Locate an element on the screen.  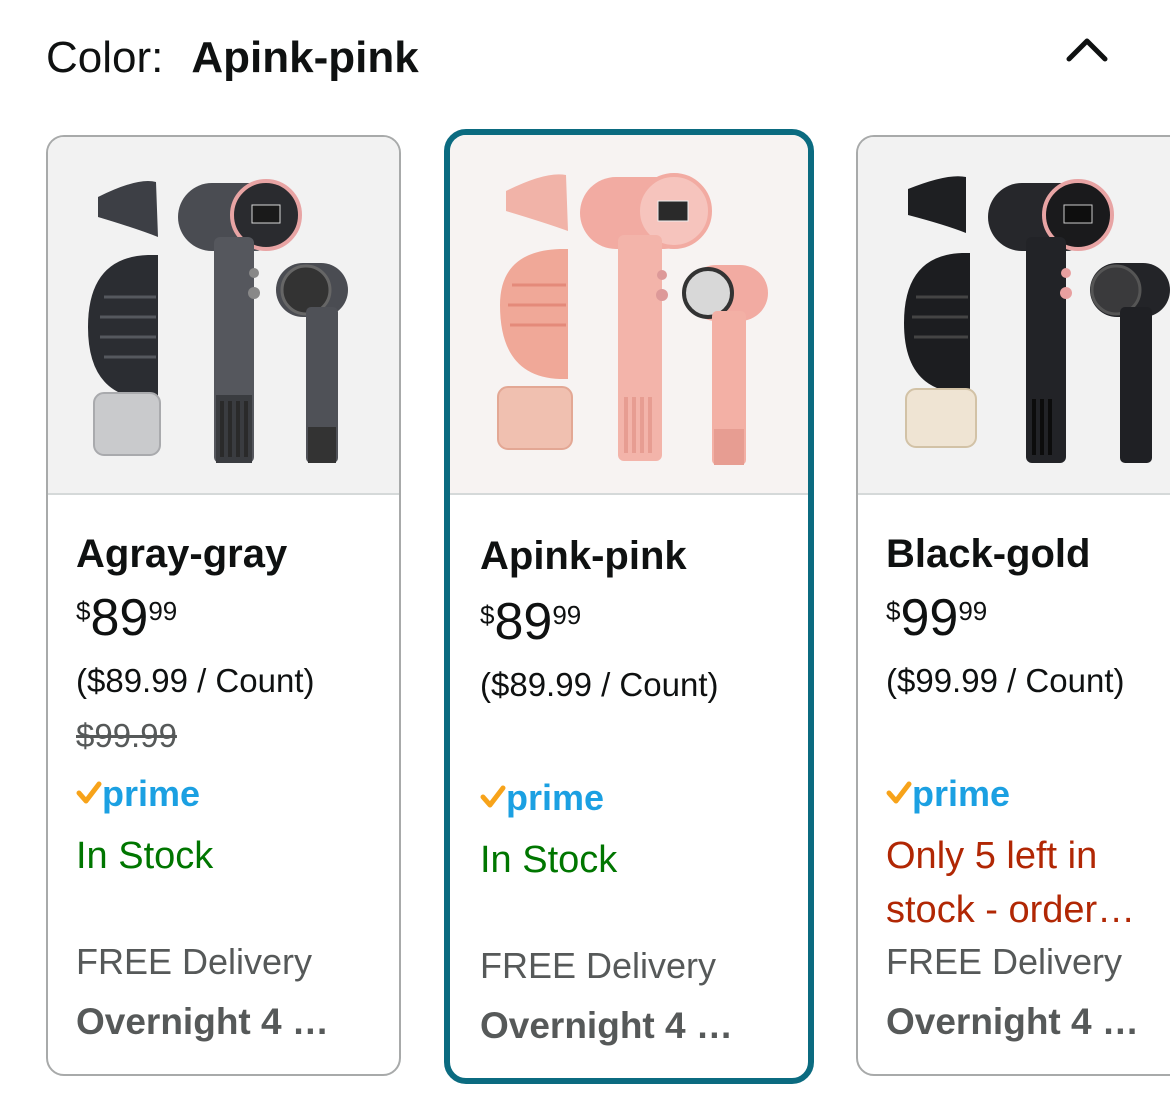
variant-name: Apink-pink is located at coordinates (583, 556).